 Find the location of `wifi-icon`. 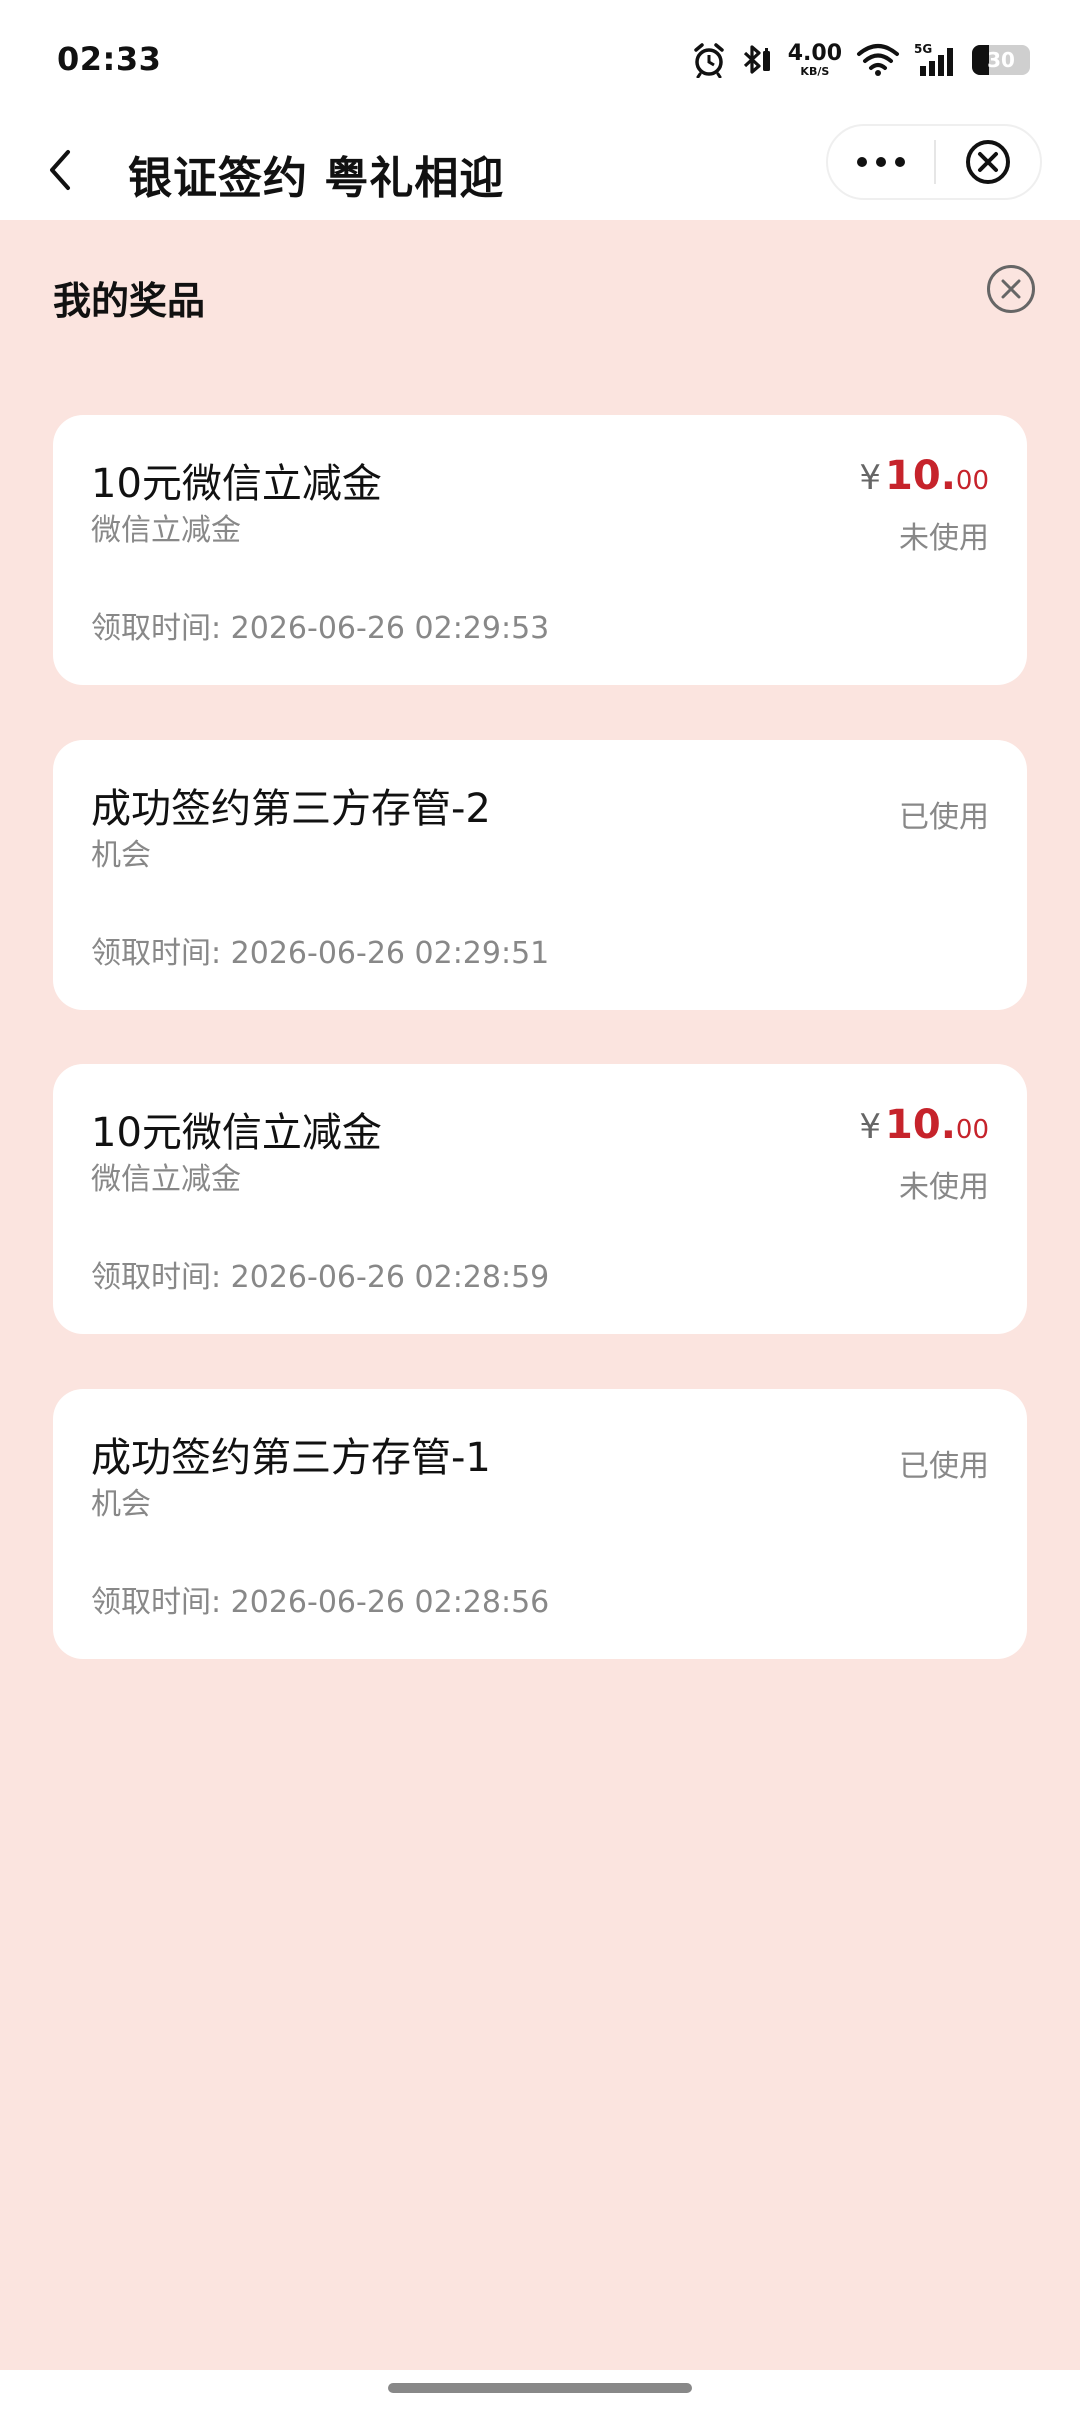

wifi-icon is located at coordinates (878, 60).